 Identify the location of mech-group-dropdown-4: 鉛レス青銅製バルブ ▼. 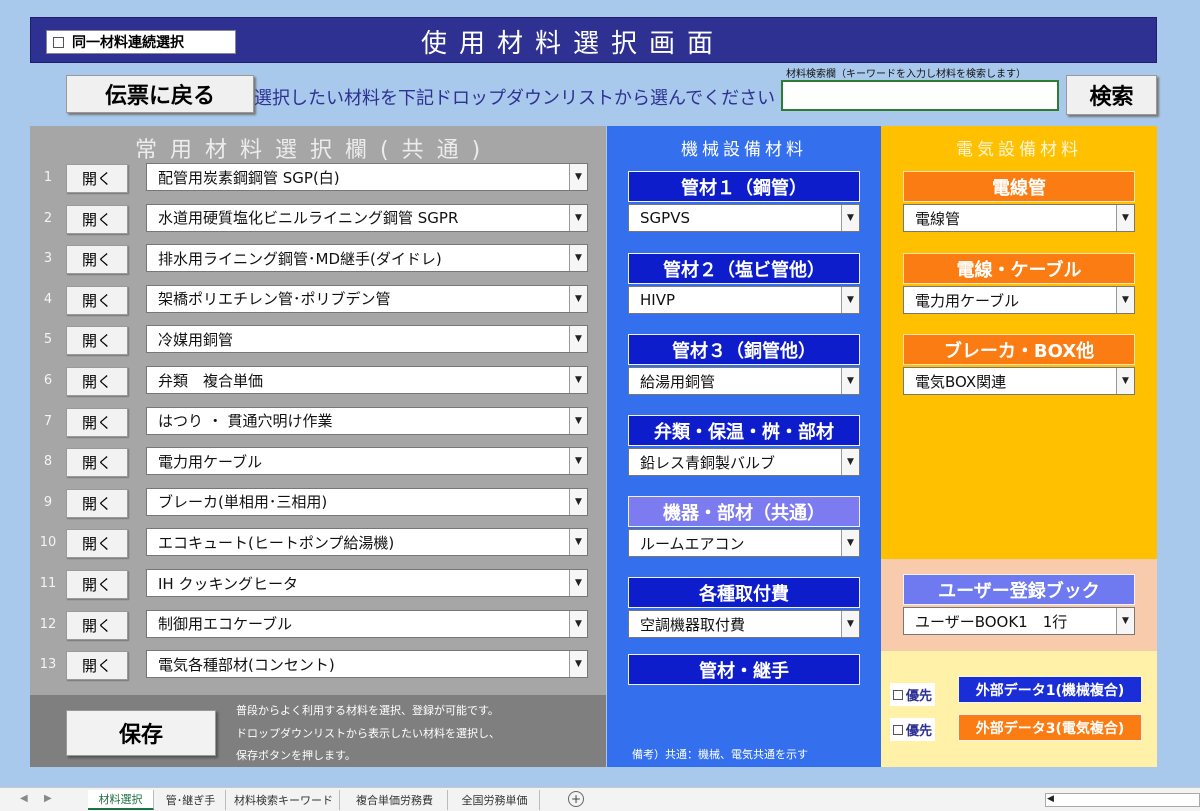
(744, 462).